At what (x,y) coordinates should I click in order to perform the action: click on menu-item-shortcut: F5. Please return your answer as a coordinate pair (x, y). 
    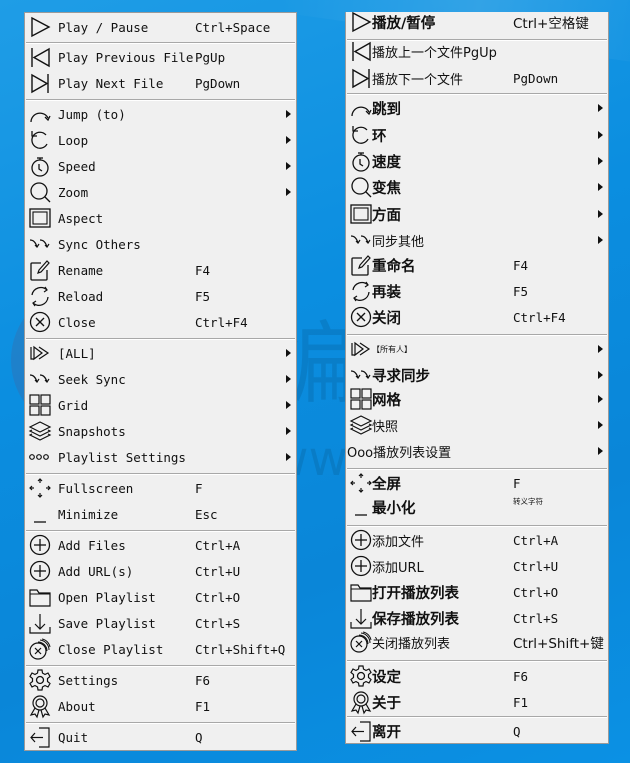
    Looking at the image, I should click on (521, 291).